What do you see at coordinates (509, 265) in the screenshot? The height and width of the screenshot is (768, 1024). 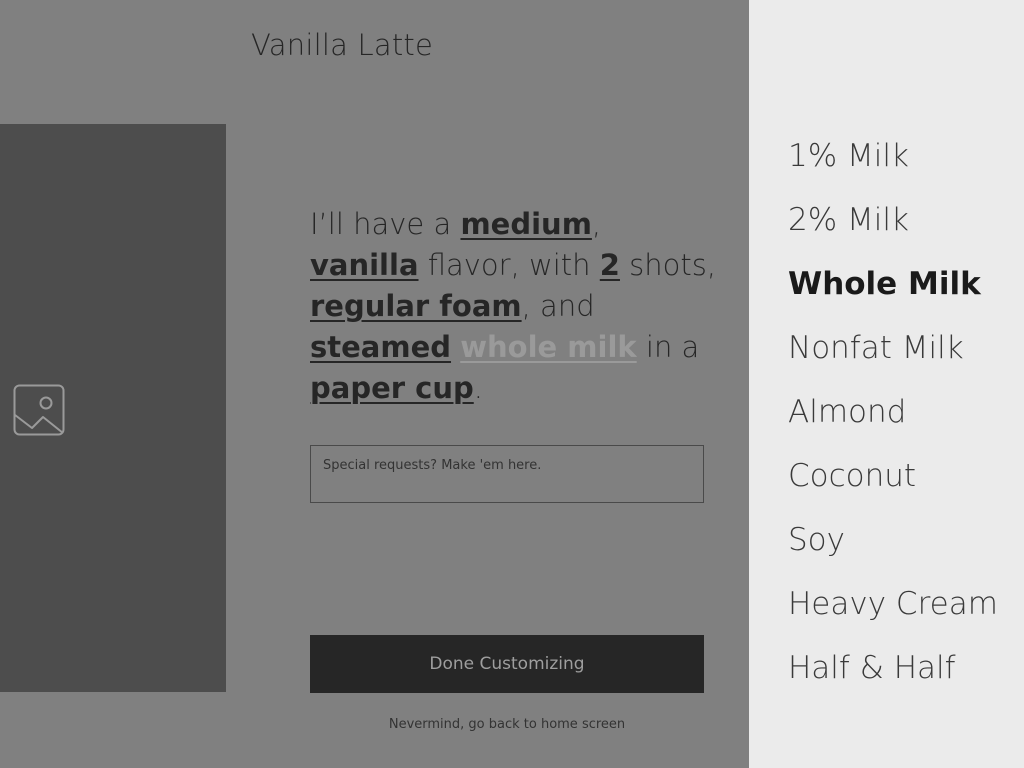 I see `sentence-text: flavor, with` at bounding box center [509, 265].